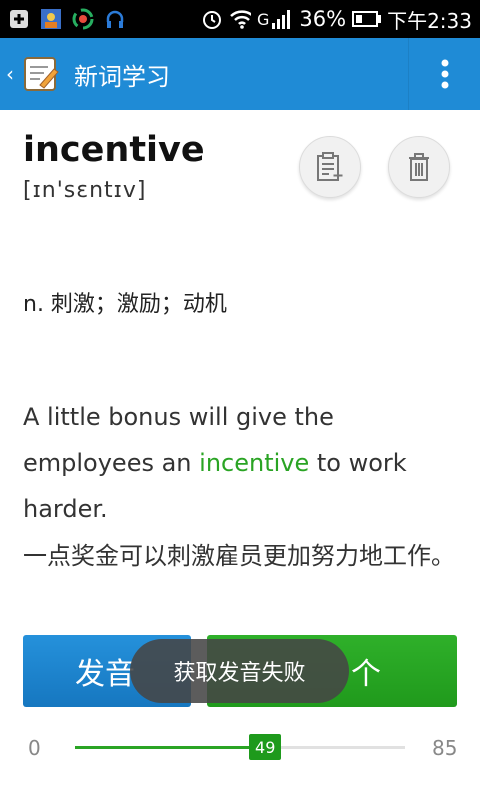  I want to click on progress-slider: 49, so click(240, 747).